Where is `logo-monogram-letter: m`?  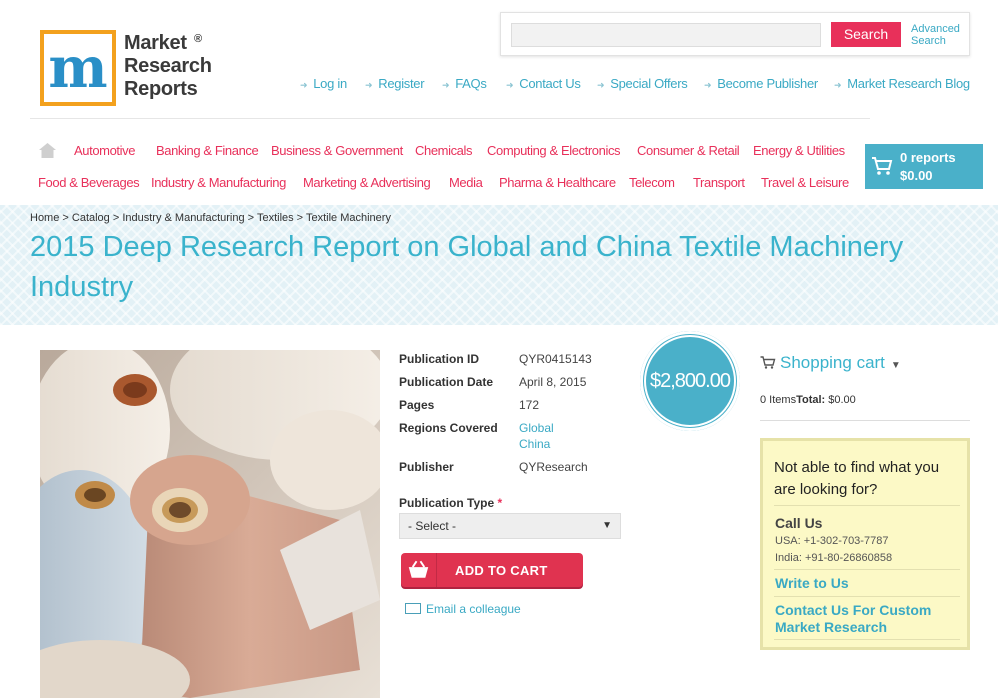 logo-monogram-letter: m is located at coordinates (78, 68).